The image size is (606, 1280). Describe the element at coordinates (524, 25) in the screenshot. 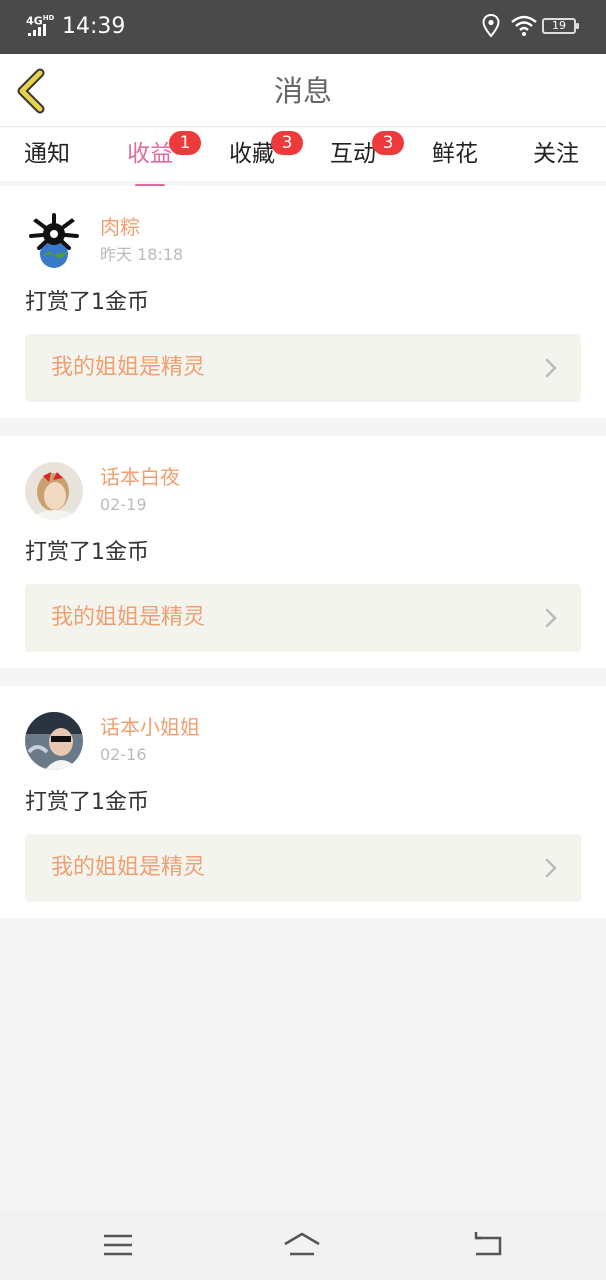

I see `wifi-icon` at that location.